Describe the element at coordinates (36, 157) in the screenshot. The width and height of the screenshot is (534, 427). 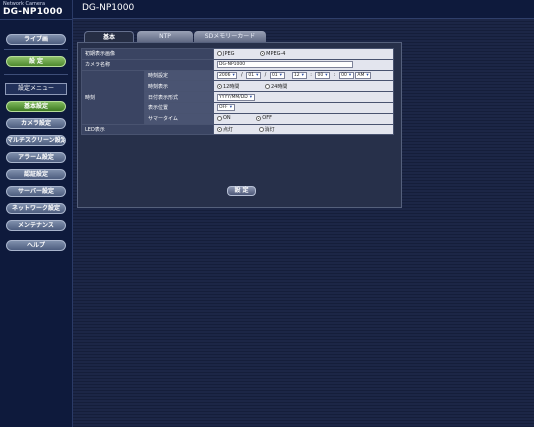
I see `sidebar-item-alarm: アラーム設定` at that location.